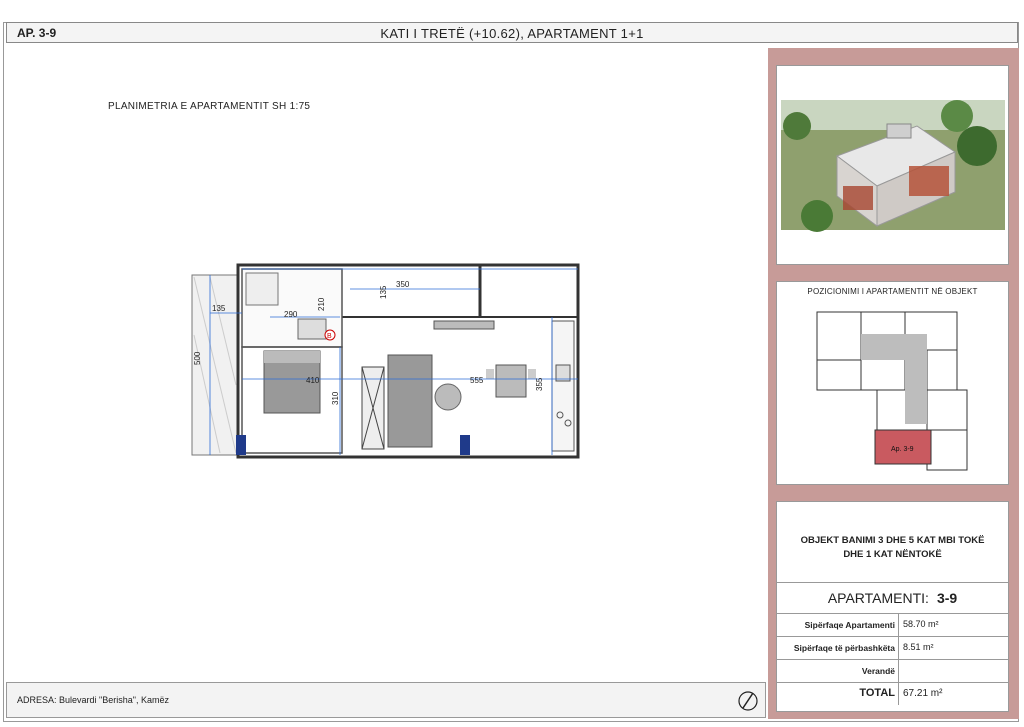  What do you see at coordinates (410, 401) in the screenshot?
I see `sofa` at bounding box center [410, 401].